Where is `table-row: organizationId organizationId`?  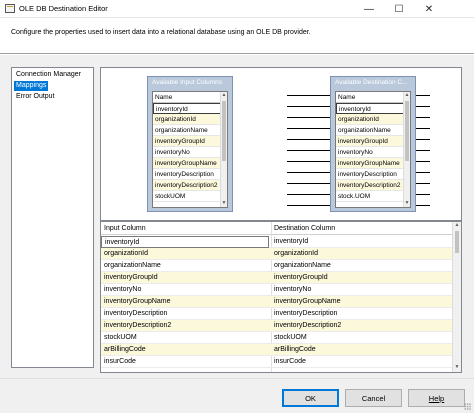 table-row: organizationId organizationId is located at coordinates (277, 254).